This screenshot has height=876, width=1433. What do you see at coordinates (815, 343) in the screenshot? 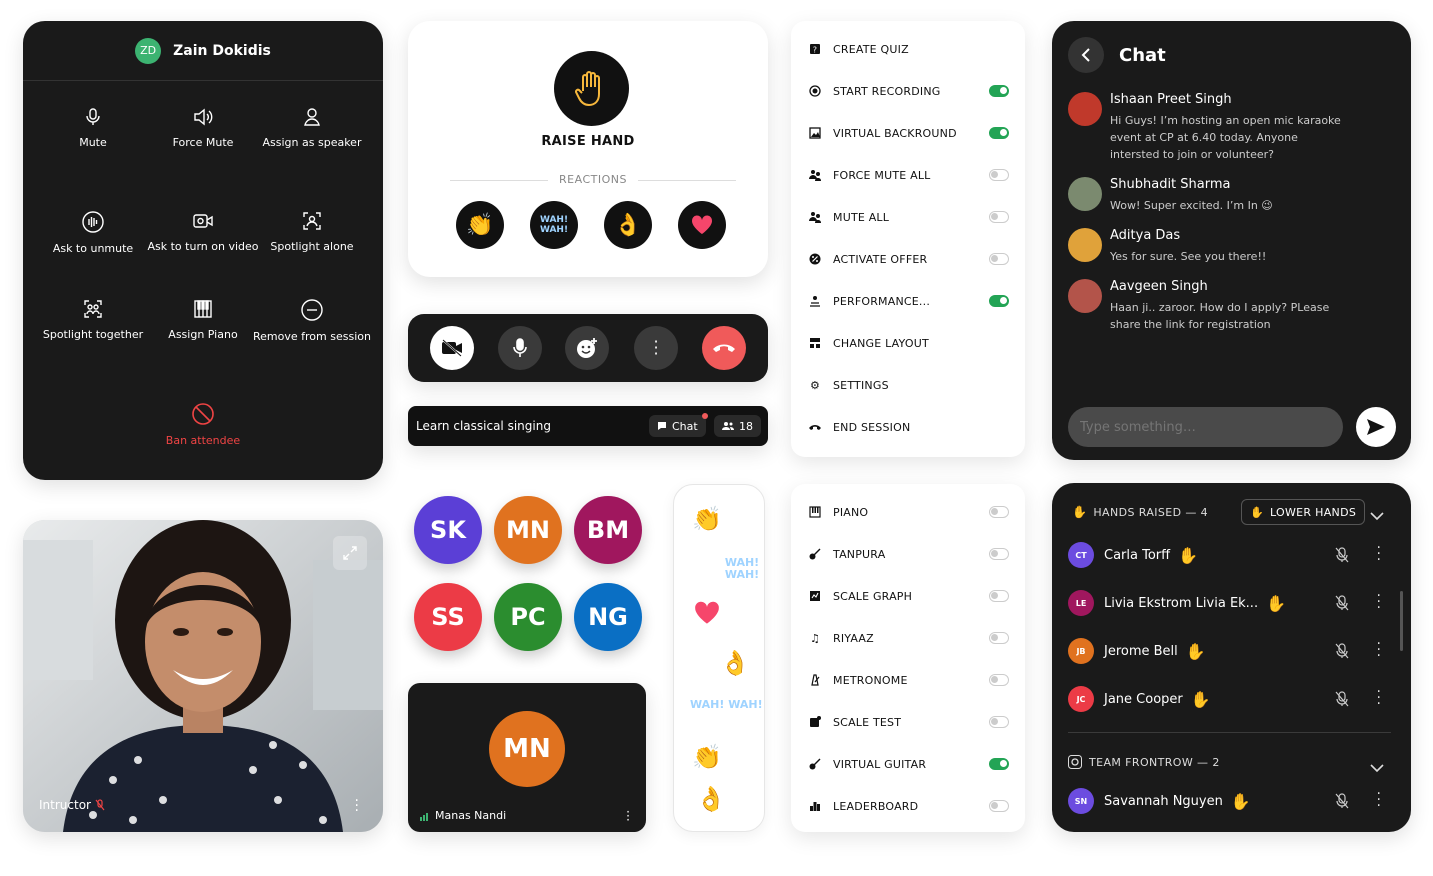
I see `layout-icon` at bounding box center [815, 343].